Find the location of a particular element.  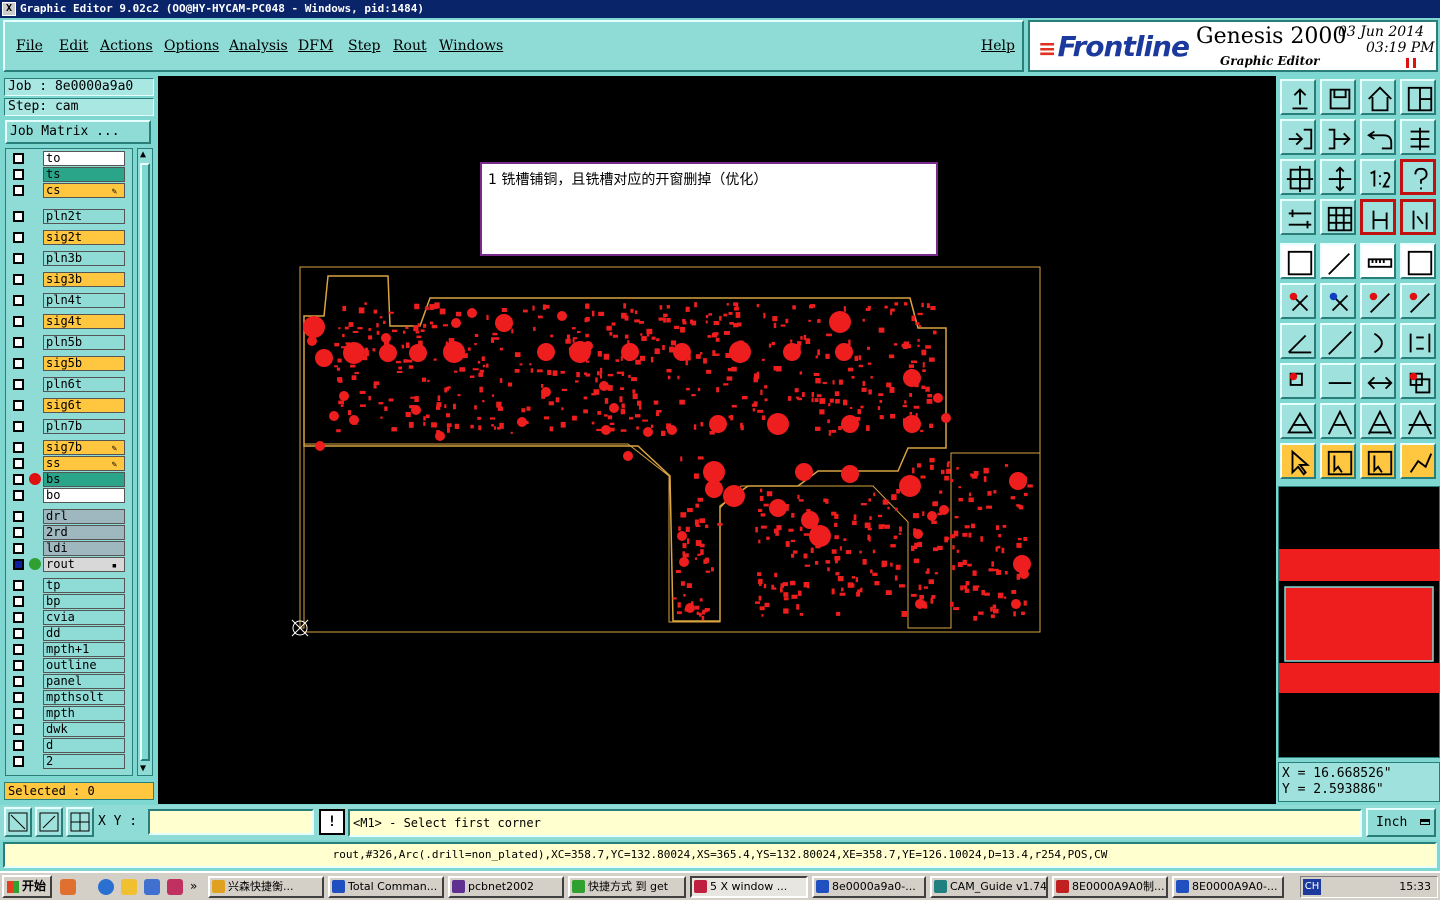

warning-button: ! is located at coordinates (332, 822).